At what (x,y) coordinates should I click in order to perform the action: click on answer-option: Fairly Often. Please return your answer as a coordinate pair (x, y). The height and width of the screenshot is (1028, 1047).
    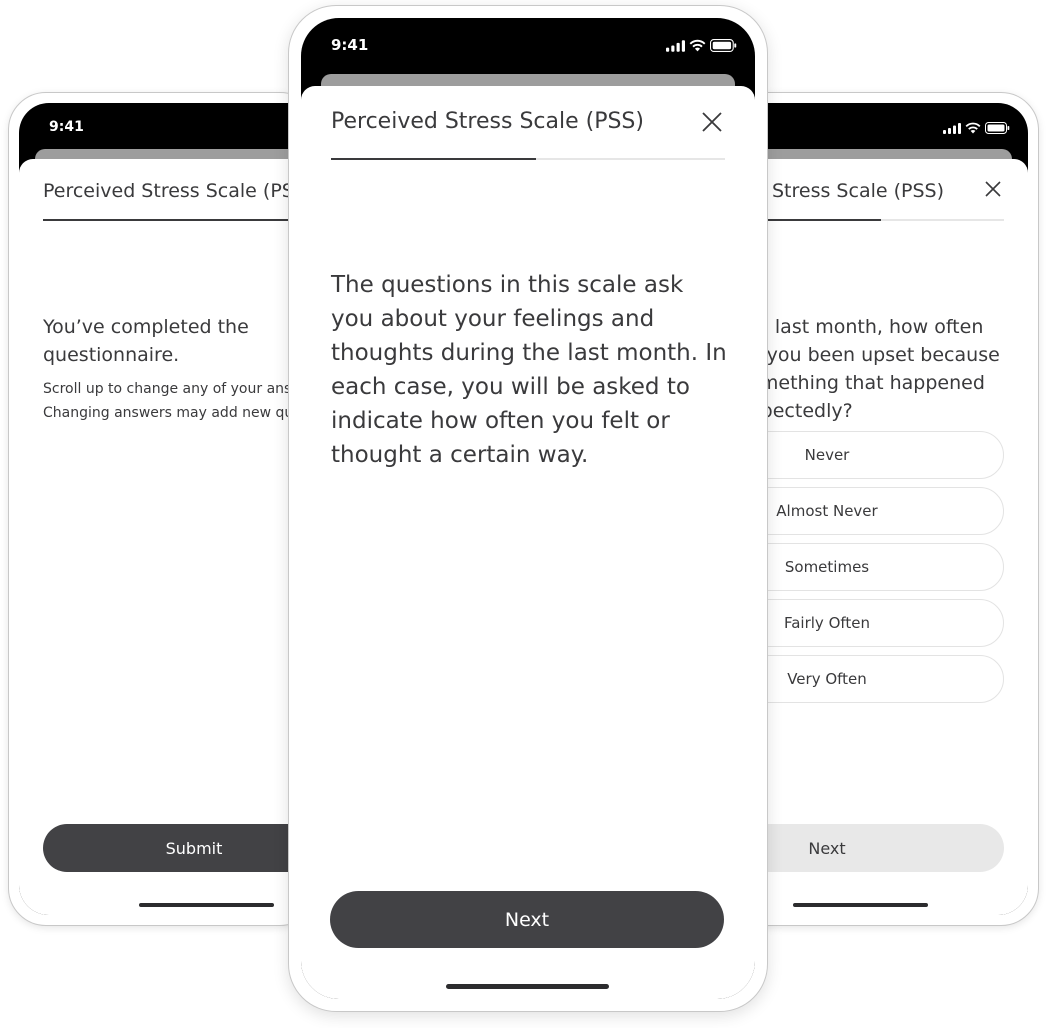
    Looking at the image, I should click on (866, 623).